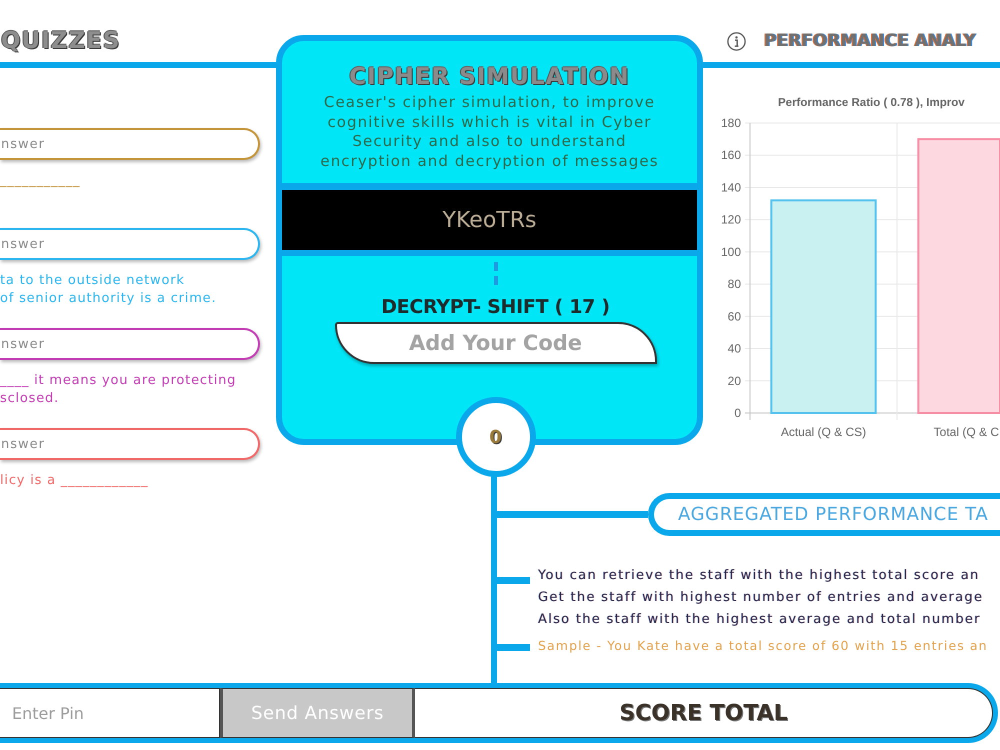 The image size is (1000, 750). I want to click on question-text: ____ it means you are protecting sclosed., so click(119, 390).